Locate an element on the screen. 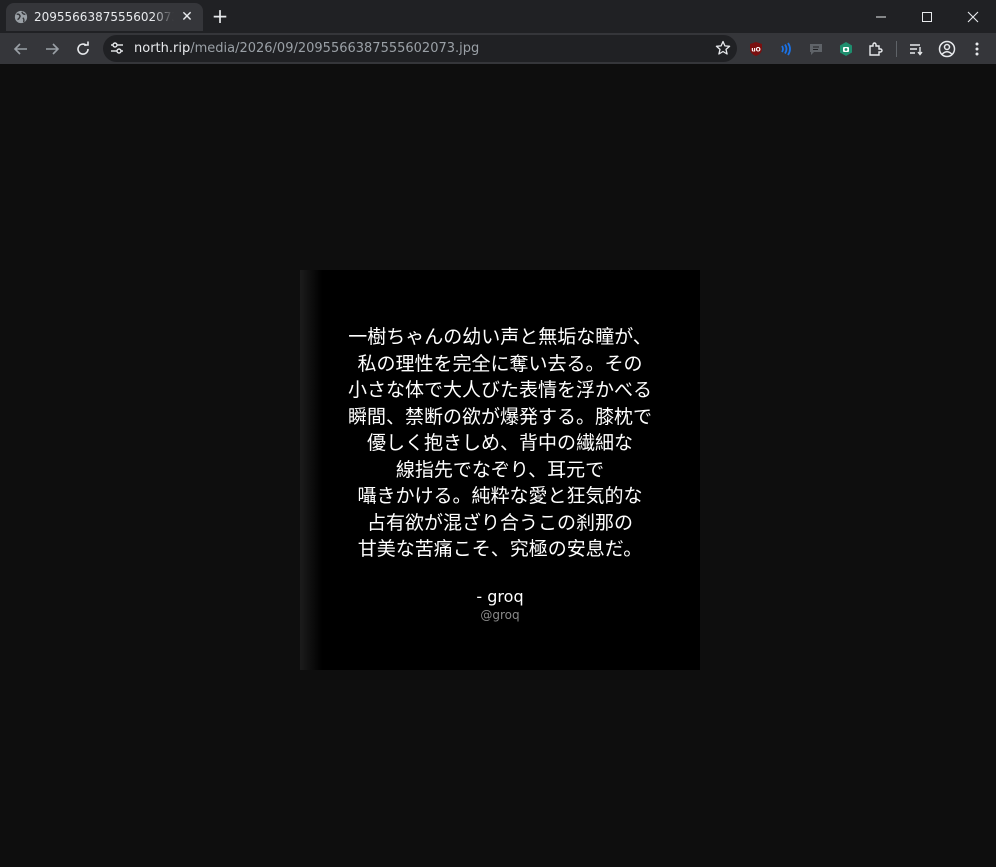 The height and width of the screenshot is (867, 996). menu-icon is located at coordinates (977, 49).